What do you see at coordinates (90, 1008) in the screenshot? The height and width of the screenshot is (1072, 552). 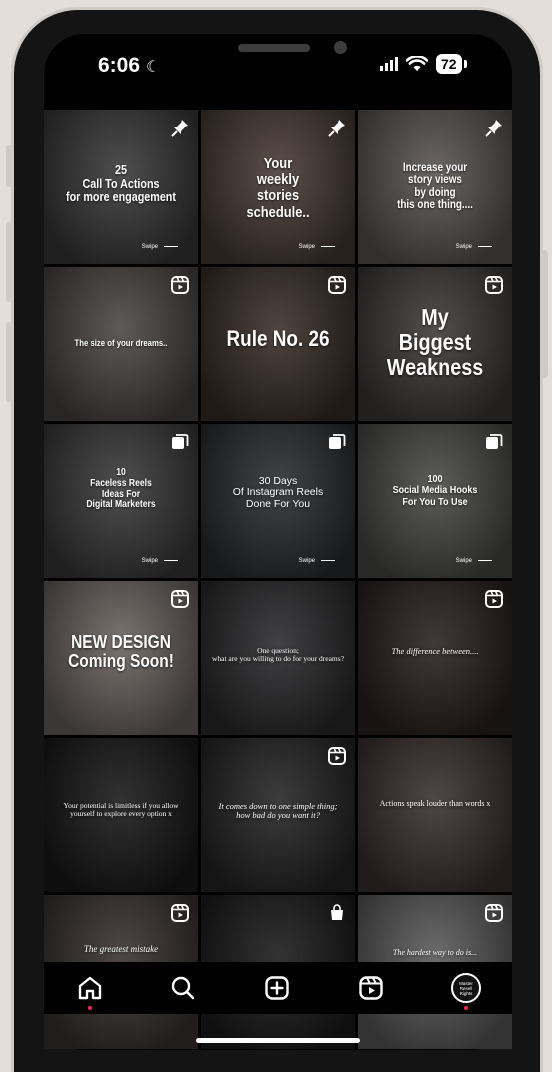 I see `home-notification-dot` at bounding box center [90, 1008].